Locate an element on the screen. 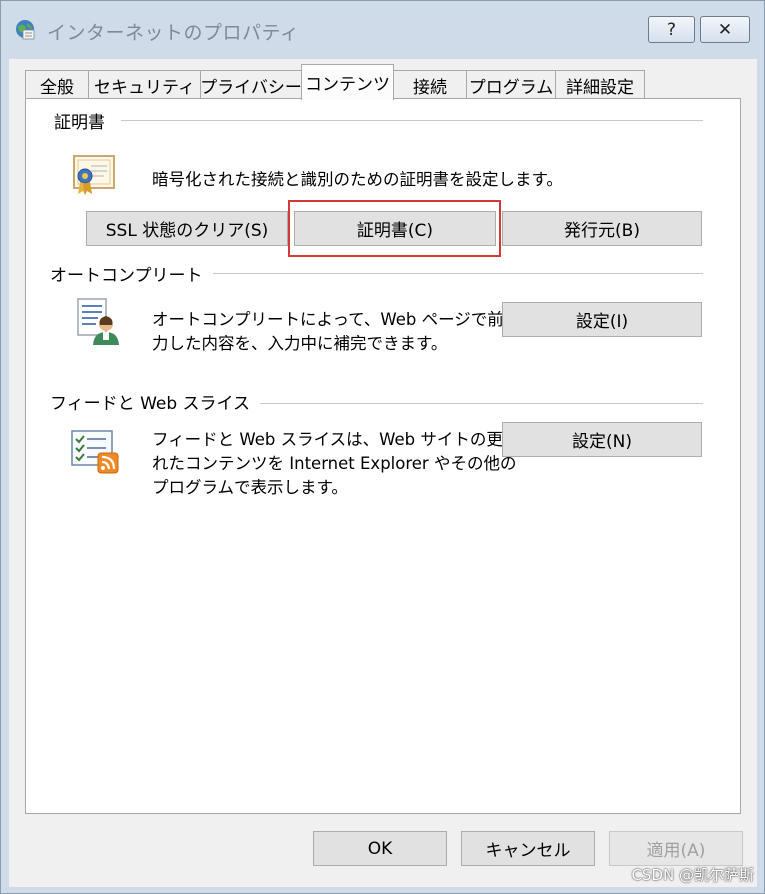  feeds-icon is located at coordinates (95, 452).